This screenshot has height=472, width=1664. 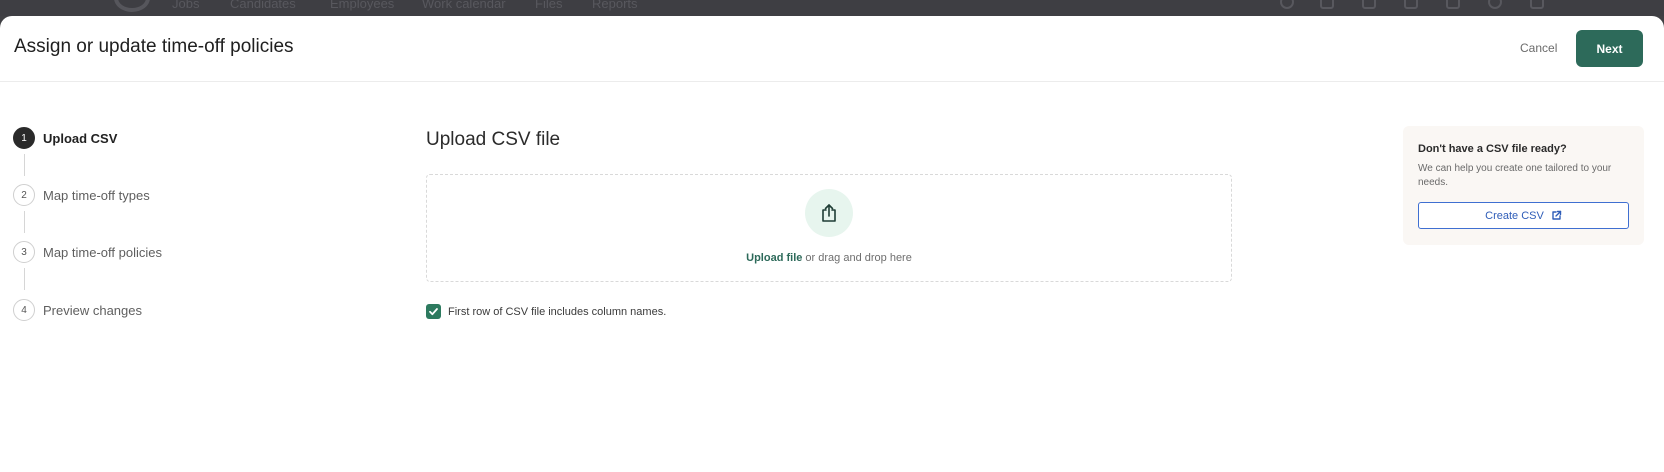 I want to click on app-logo, so click(x=132, y=6).